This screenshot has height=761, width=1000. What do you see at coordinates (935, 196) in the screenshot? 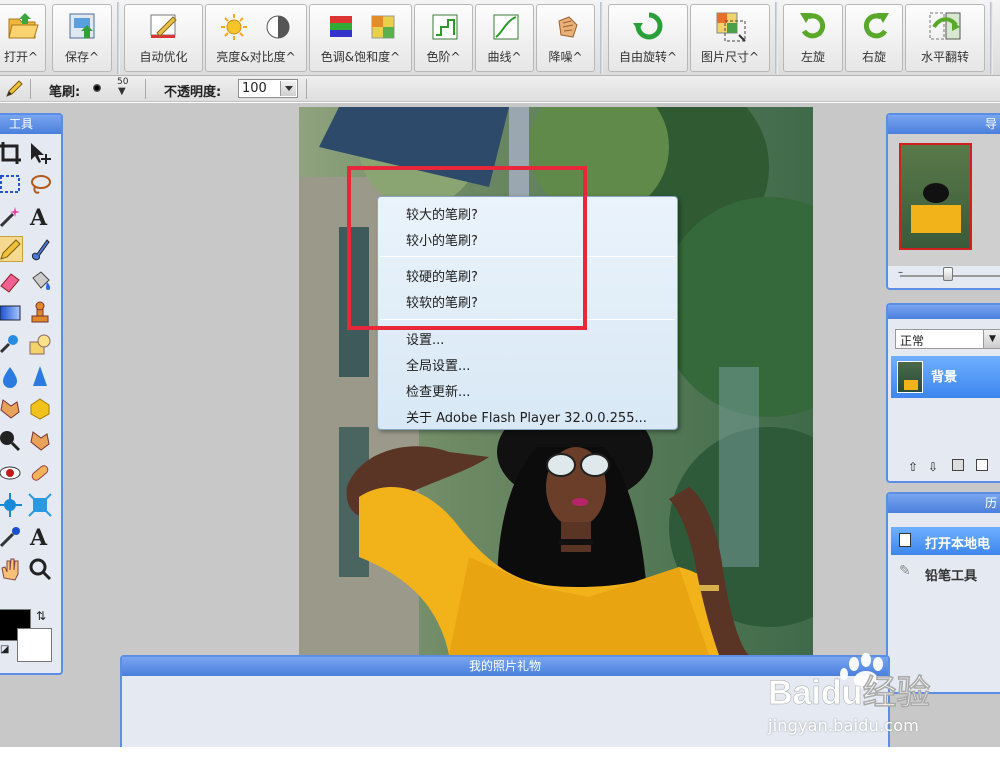
I see `navigator-thumbnail` at bounding box center [935, 196].